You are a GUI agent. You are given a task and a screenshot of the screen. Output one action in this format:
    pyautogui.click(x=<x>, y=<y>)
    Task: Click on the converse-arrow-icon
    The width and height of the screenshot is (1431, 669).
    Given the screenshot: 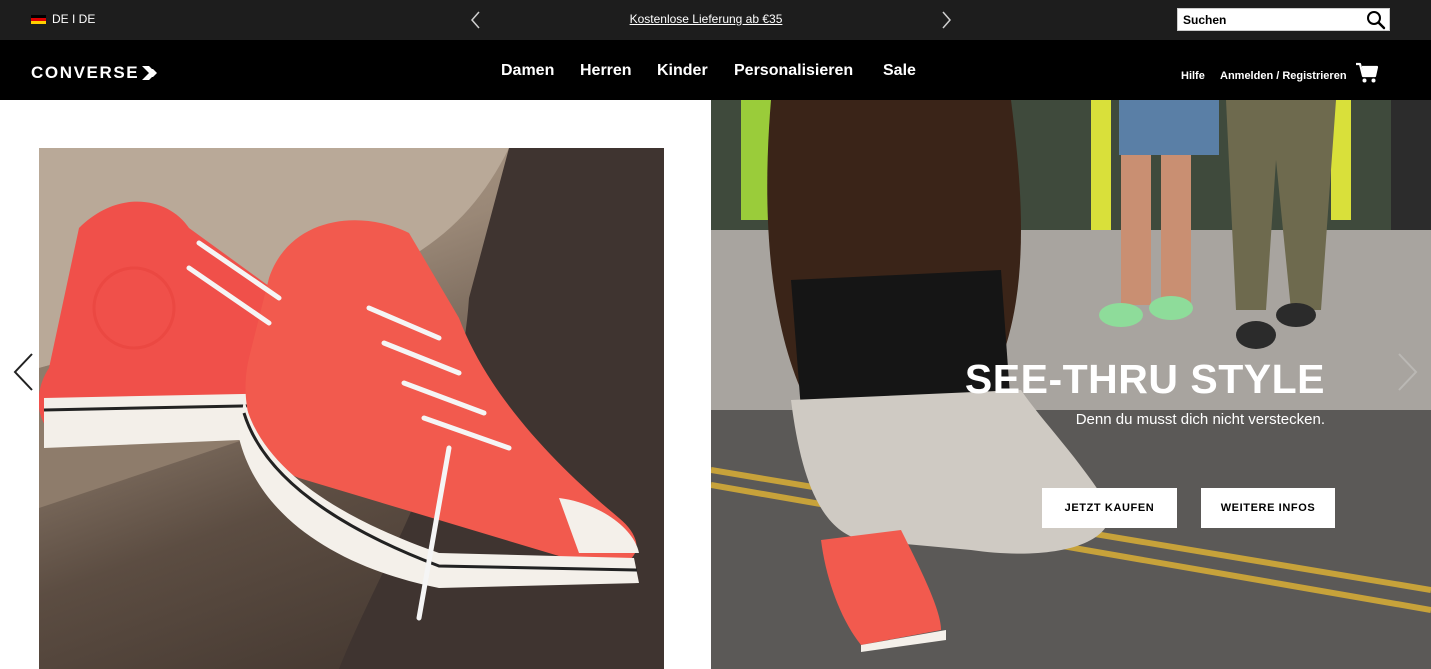 What is the action you would take?
    pyautogui.click(x=150, y=73)
    